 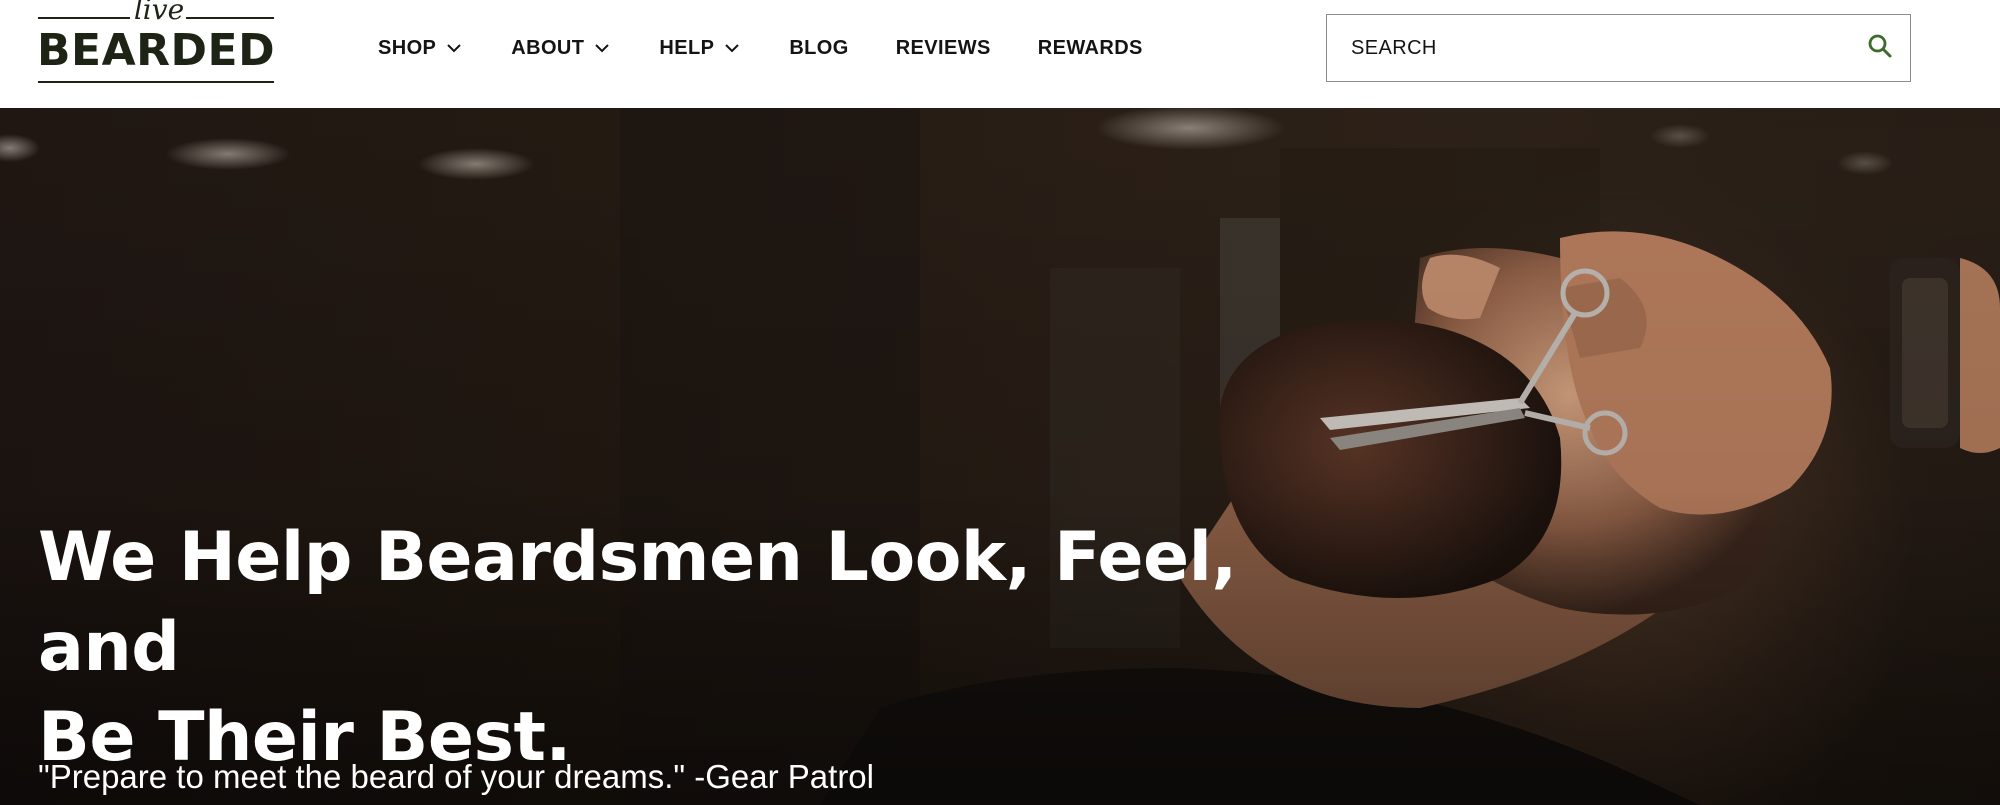 I want to click on main-nav: SHOP ABOUT HELP BLOG REVIEWS REWARDS, so click(x=760, y=48).